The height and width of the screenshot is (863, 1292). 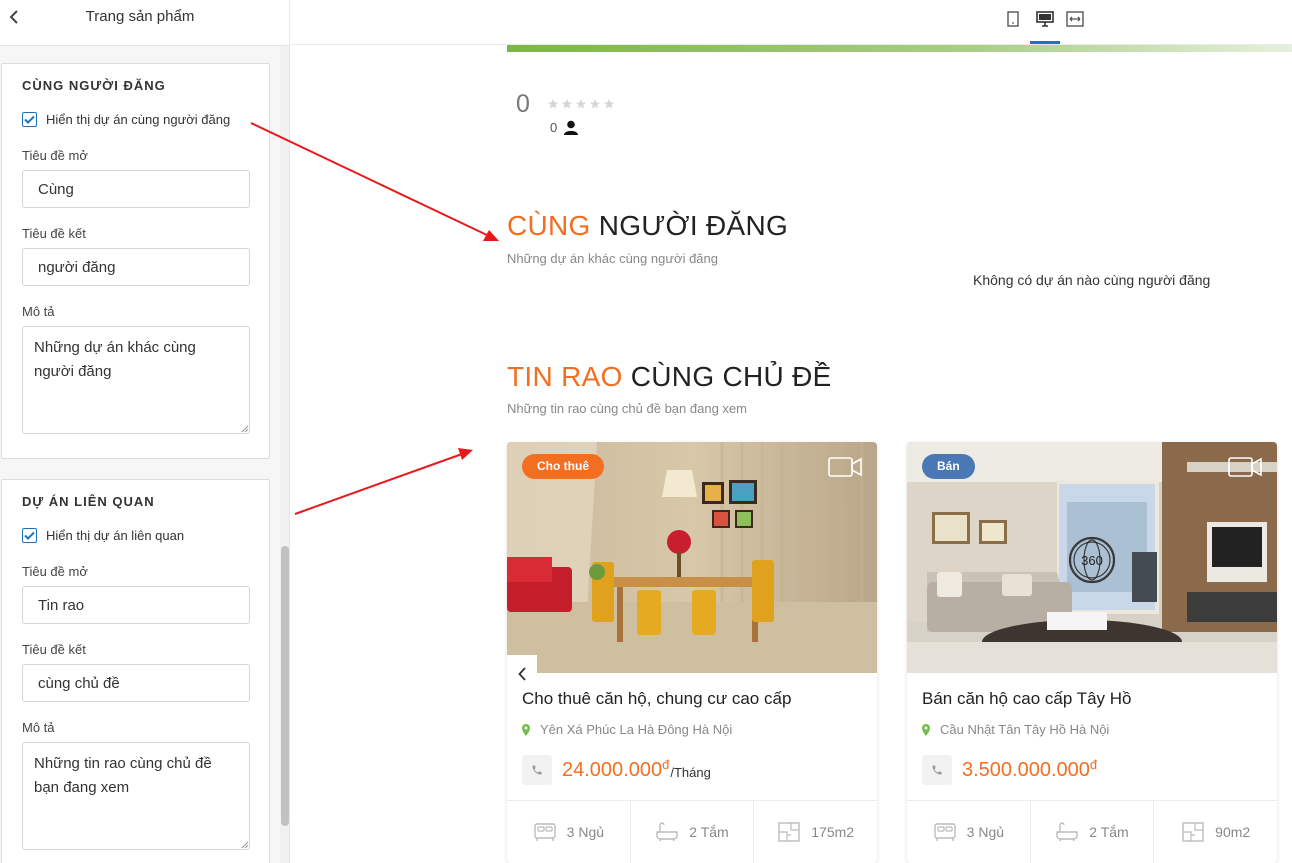 What do you see at coordinates (564, 127) in the screenshot?
I see `rating-user-count: 0` at bounding box center [564, 127].